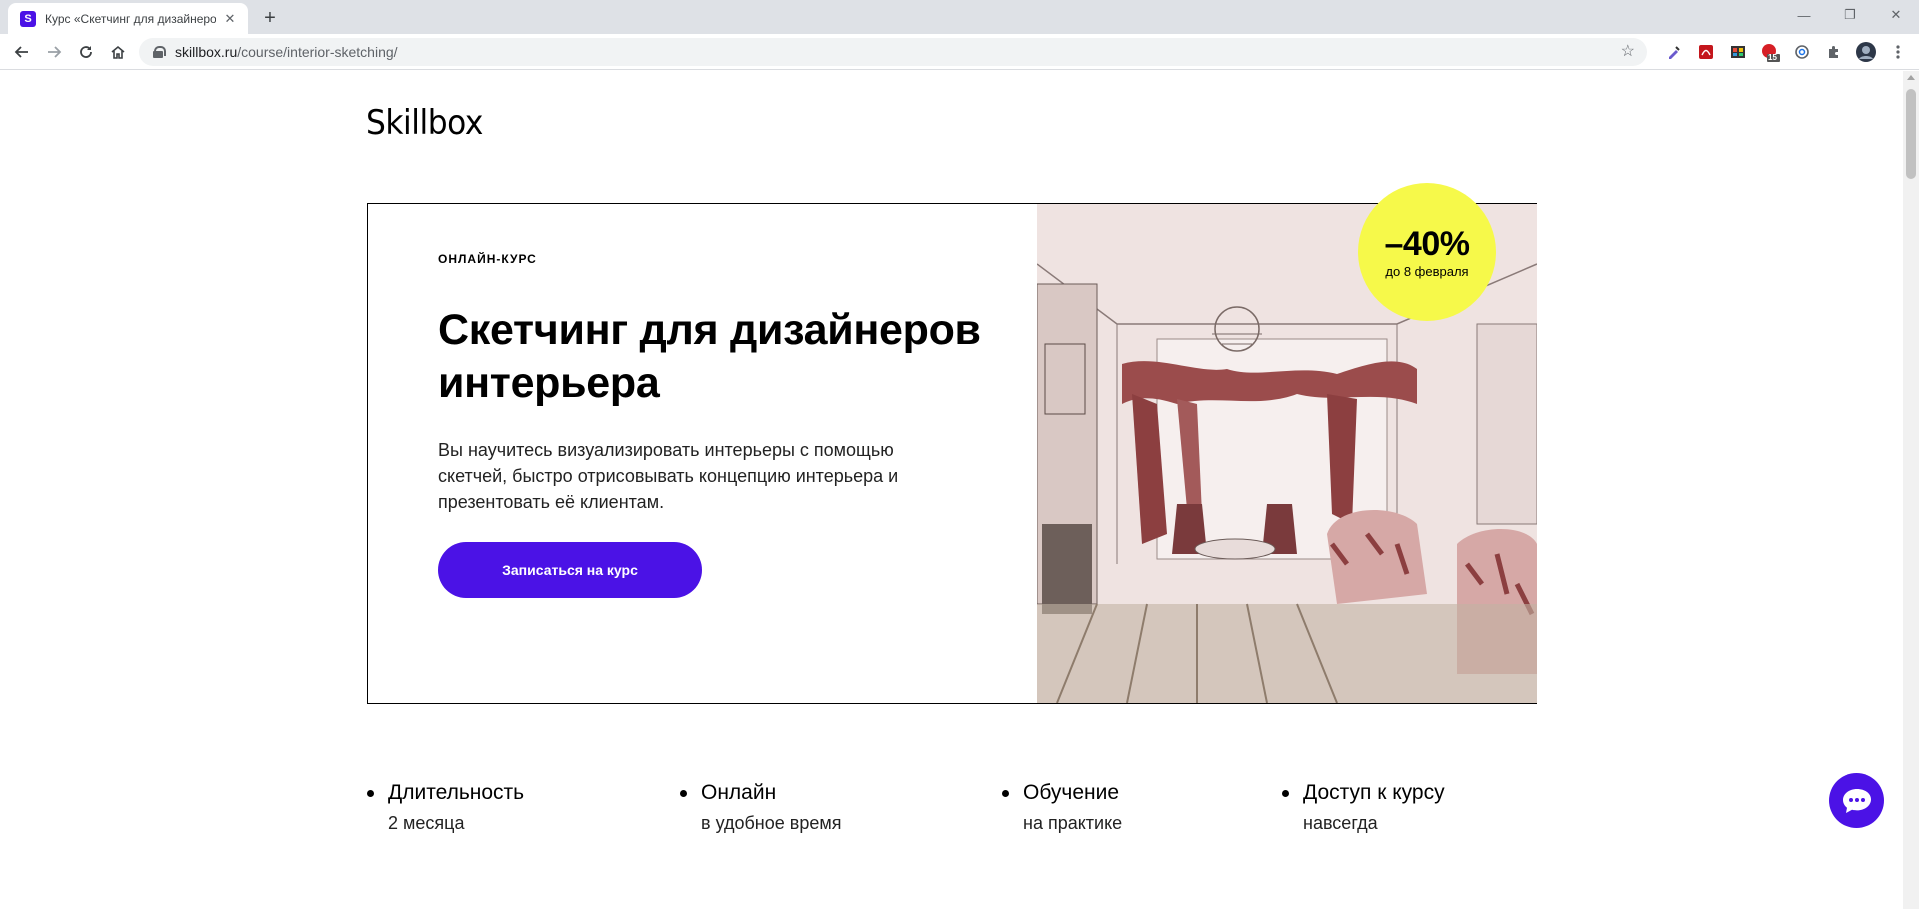  Describe the element at coordinates (1738, 52) in the screenshot. I see `color-extension-icon` at that location.